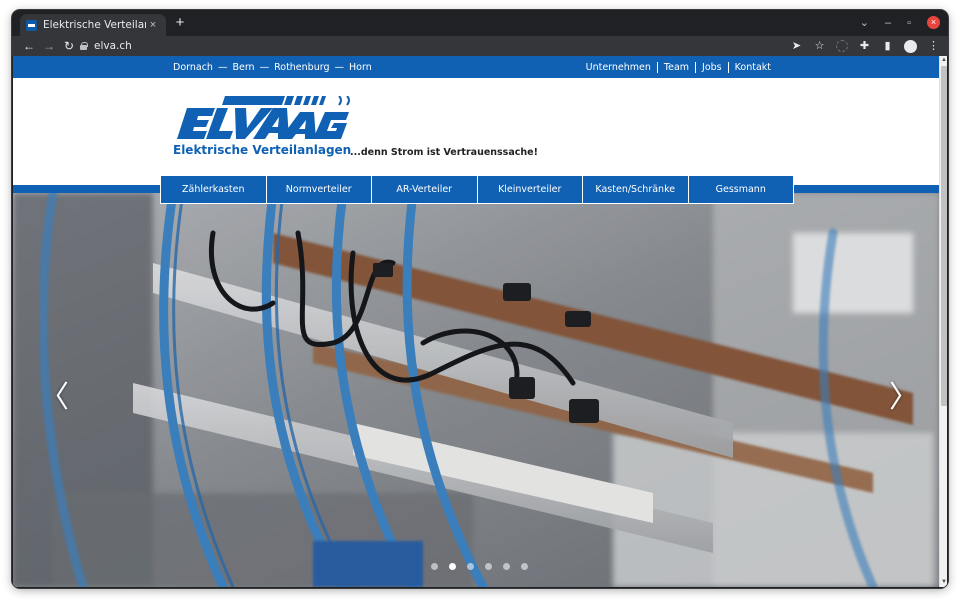 This screenshot has width=960, height=600. I want to click on location-link: Horn, so click(360, 67).